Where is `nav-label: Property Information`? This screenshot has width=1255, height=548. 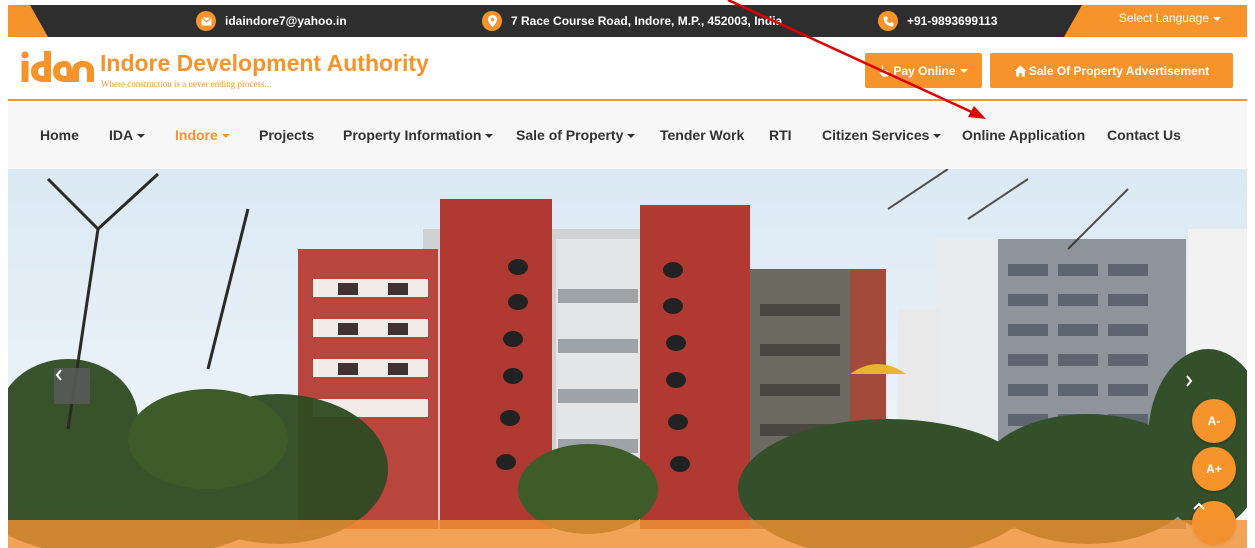
nav-label: Property Information is located at coordinates (412, 135).